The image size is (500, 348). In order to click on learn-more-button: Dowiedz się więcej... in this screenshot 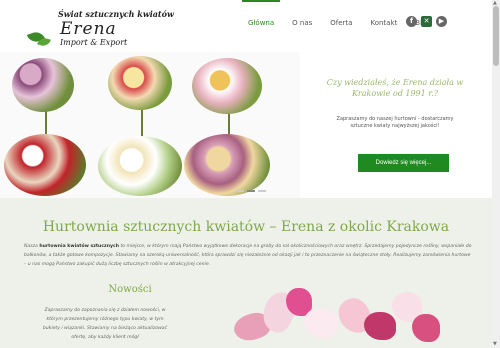, I will do `click(403, 163)`.